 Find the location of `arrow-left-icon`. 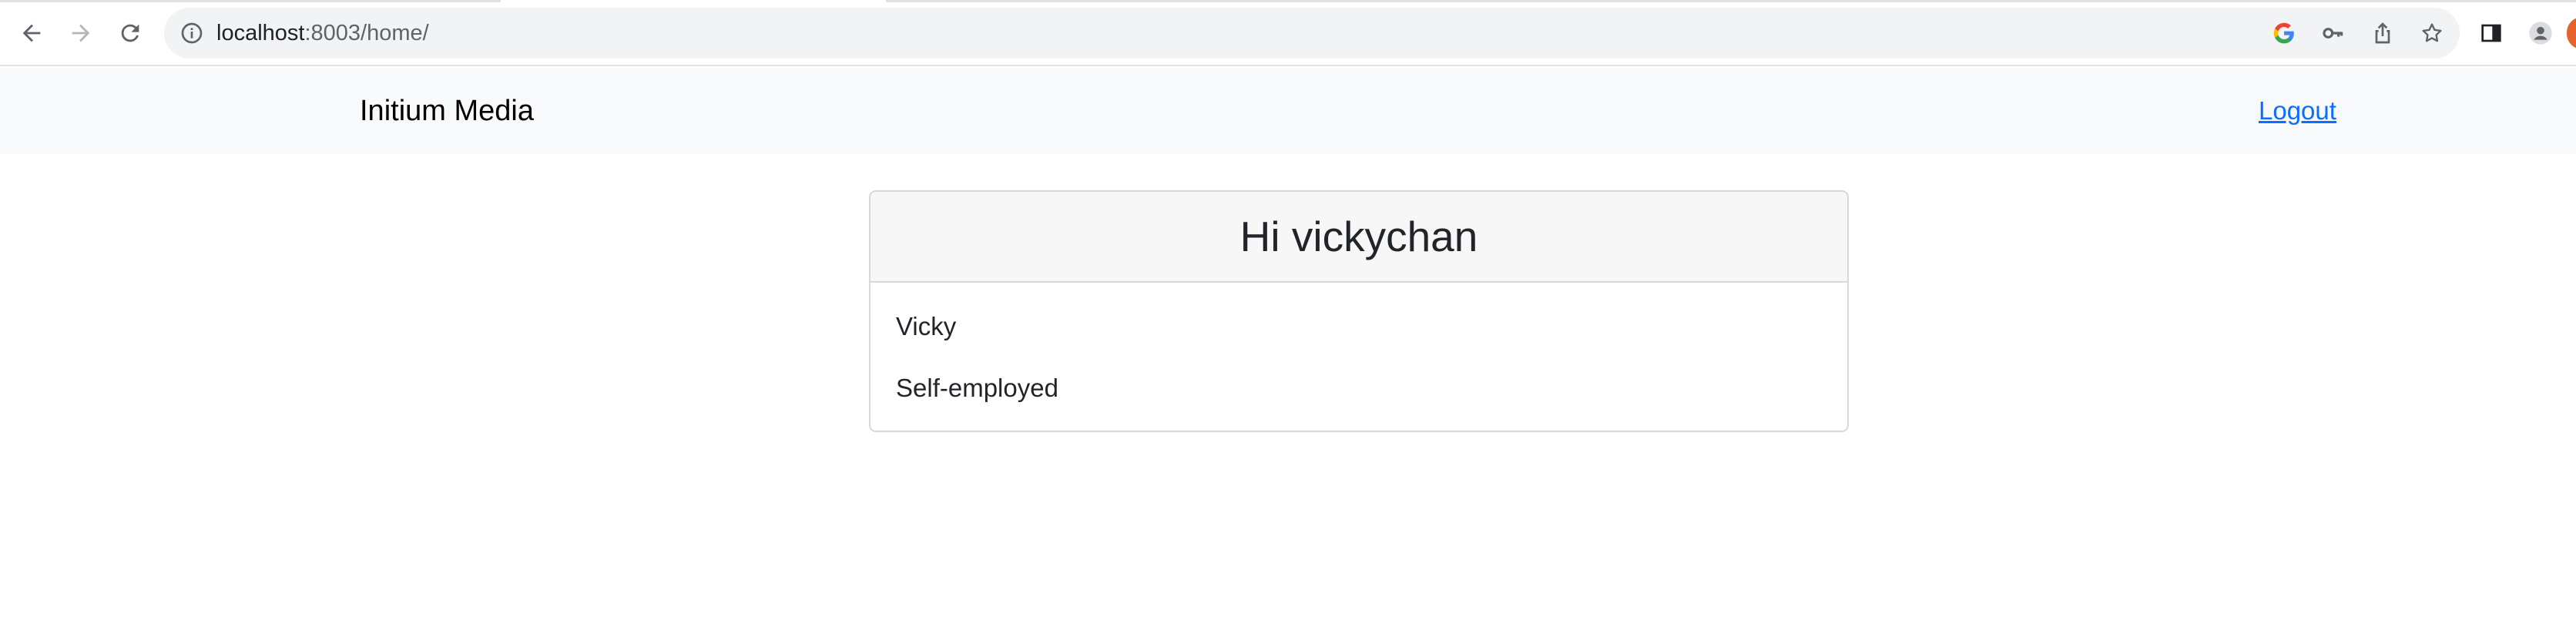

arrow-left-icon is located at coordinates (31, 33).